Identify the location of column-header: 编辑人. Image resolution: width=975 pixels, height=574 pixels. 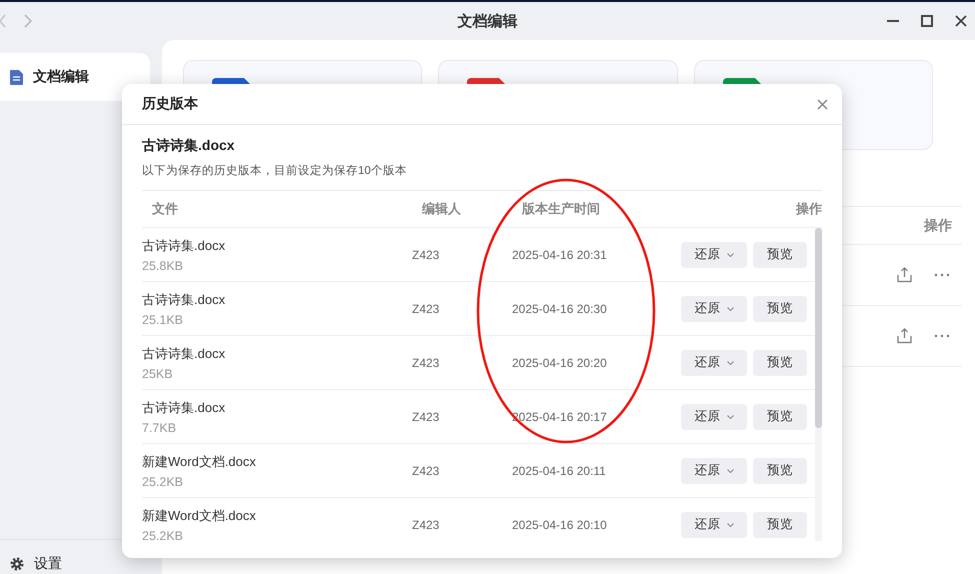
(441, 209).